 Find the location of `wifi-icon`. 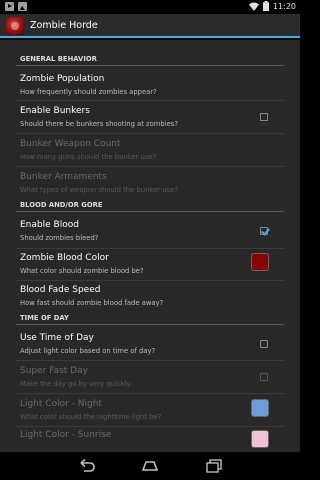

wifi-icon is located at coordinates (253, 6).